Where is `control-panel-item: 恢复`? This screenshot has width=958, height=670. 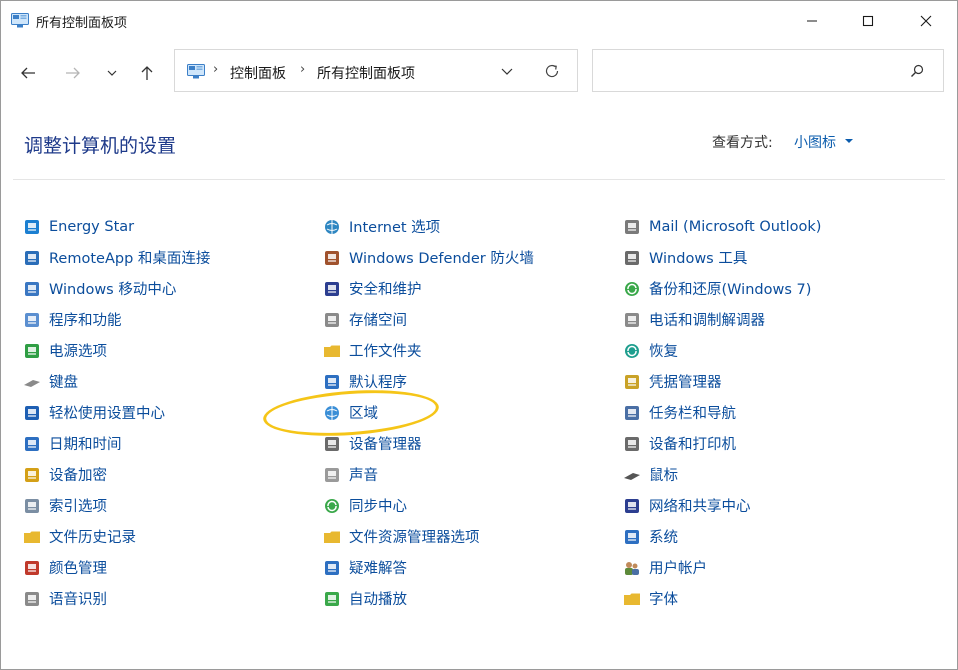 control-panel-item: 恢复 is located at coordinates (773, 350).